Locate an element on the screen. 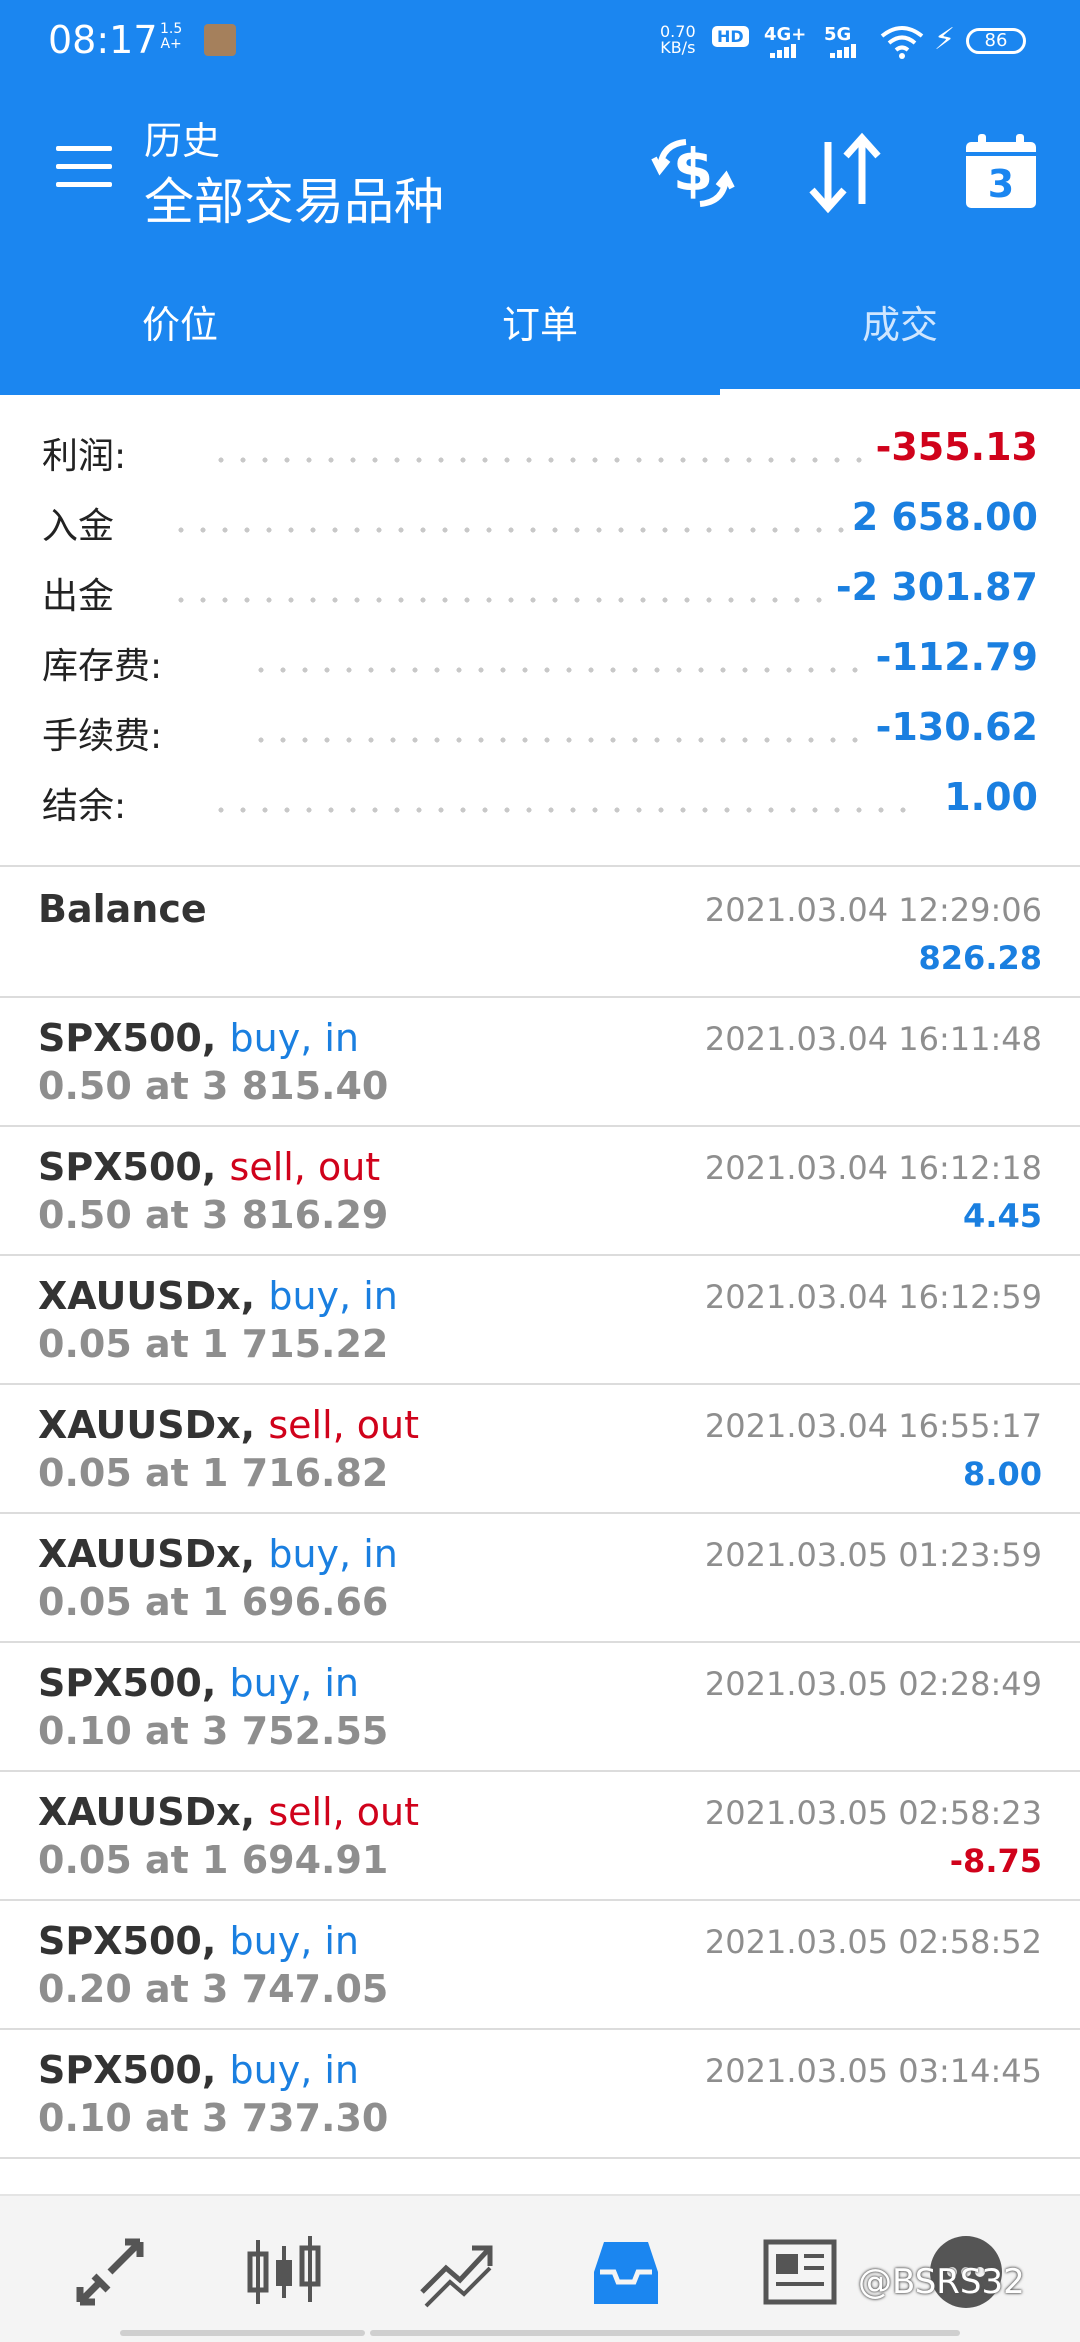  bottom-nav: @BSRS32 is located at coordinates (540, 2268).